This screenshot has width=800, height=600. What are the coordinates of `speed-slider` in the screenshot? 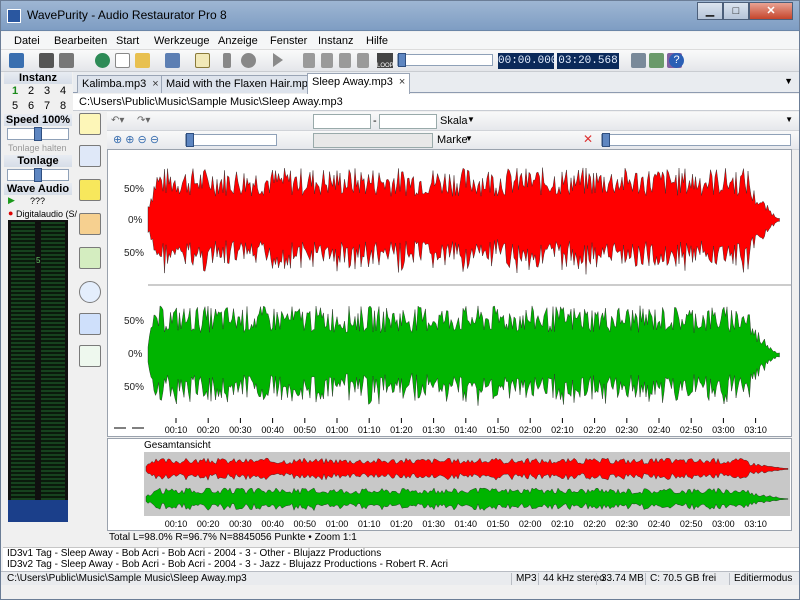 It's located at (38, 134).